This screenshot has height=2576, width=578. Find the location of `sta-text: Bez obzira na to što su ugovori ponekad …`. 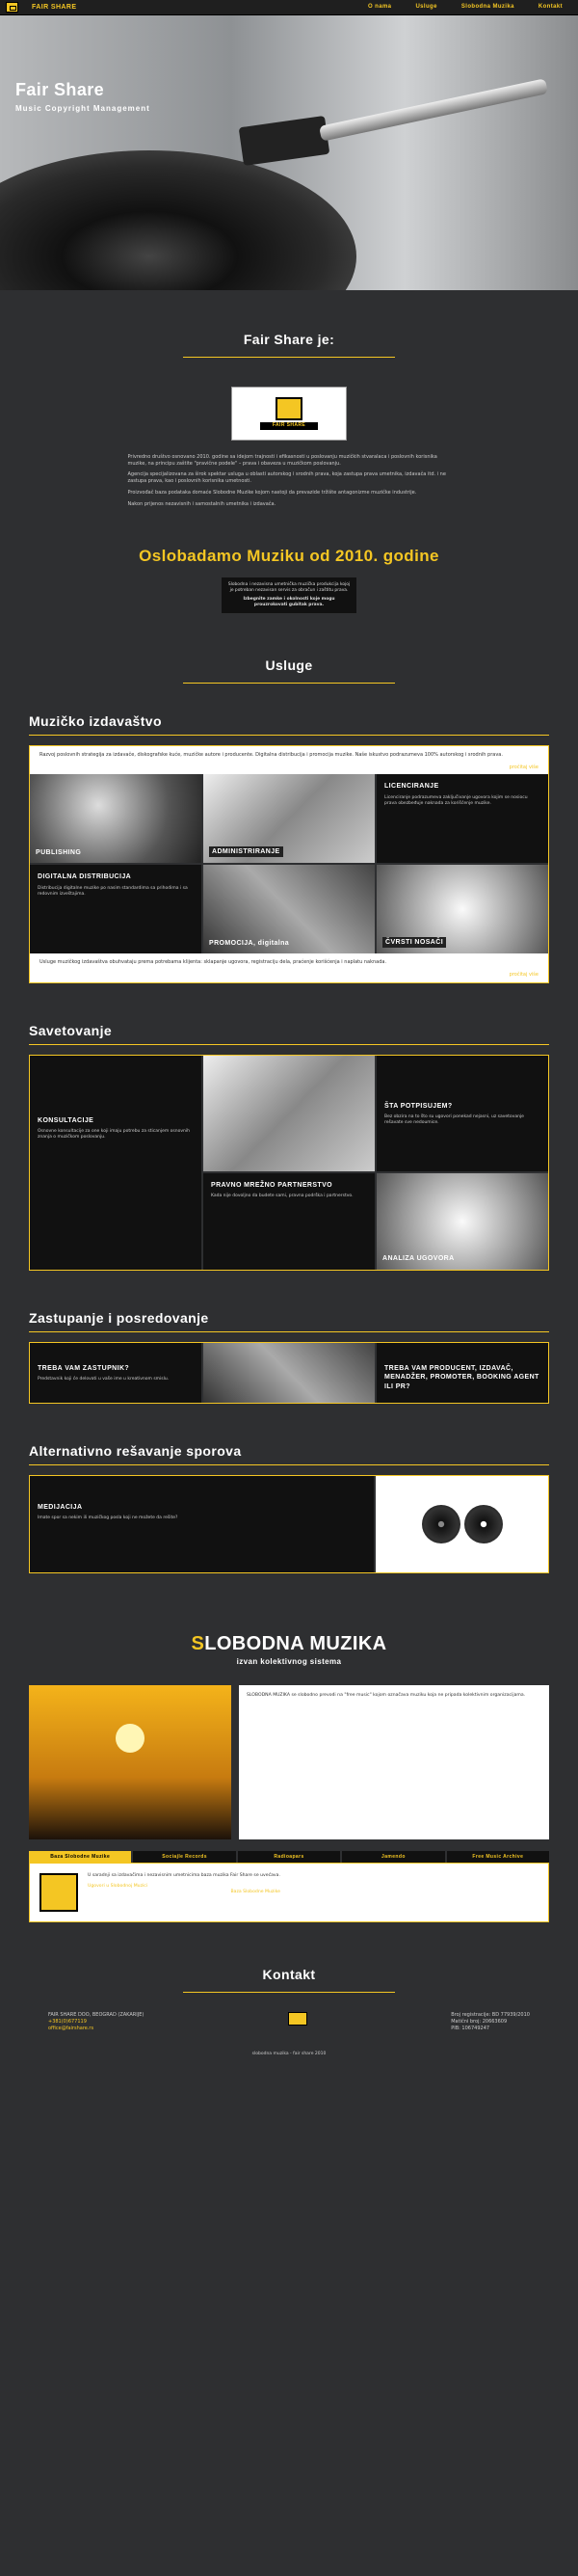

sta-text: Bez obzira na to što su ugovori ponekad … is located at coordinates (454, 1120).